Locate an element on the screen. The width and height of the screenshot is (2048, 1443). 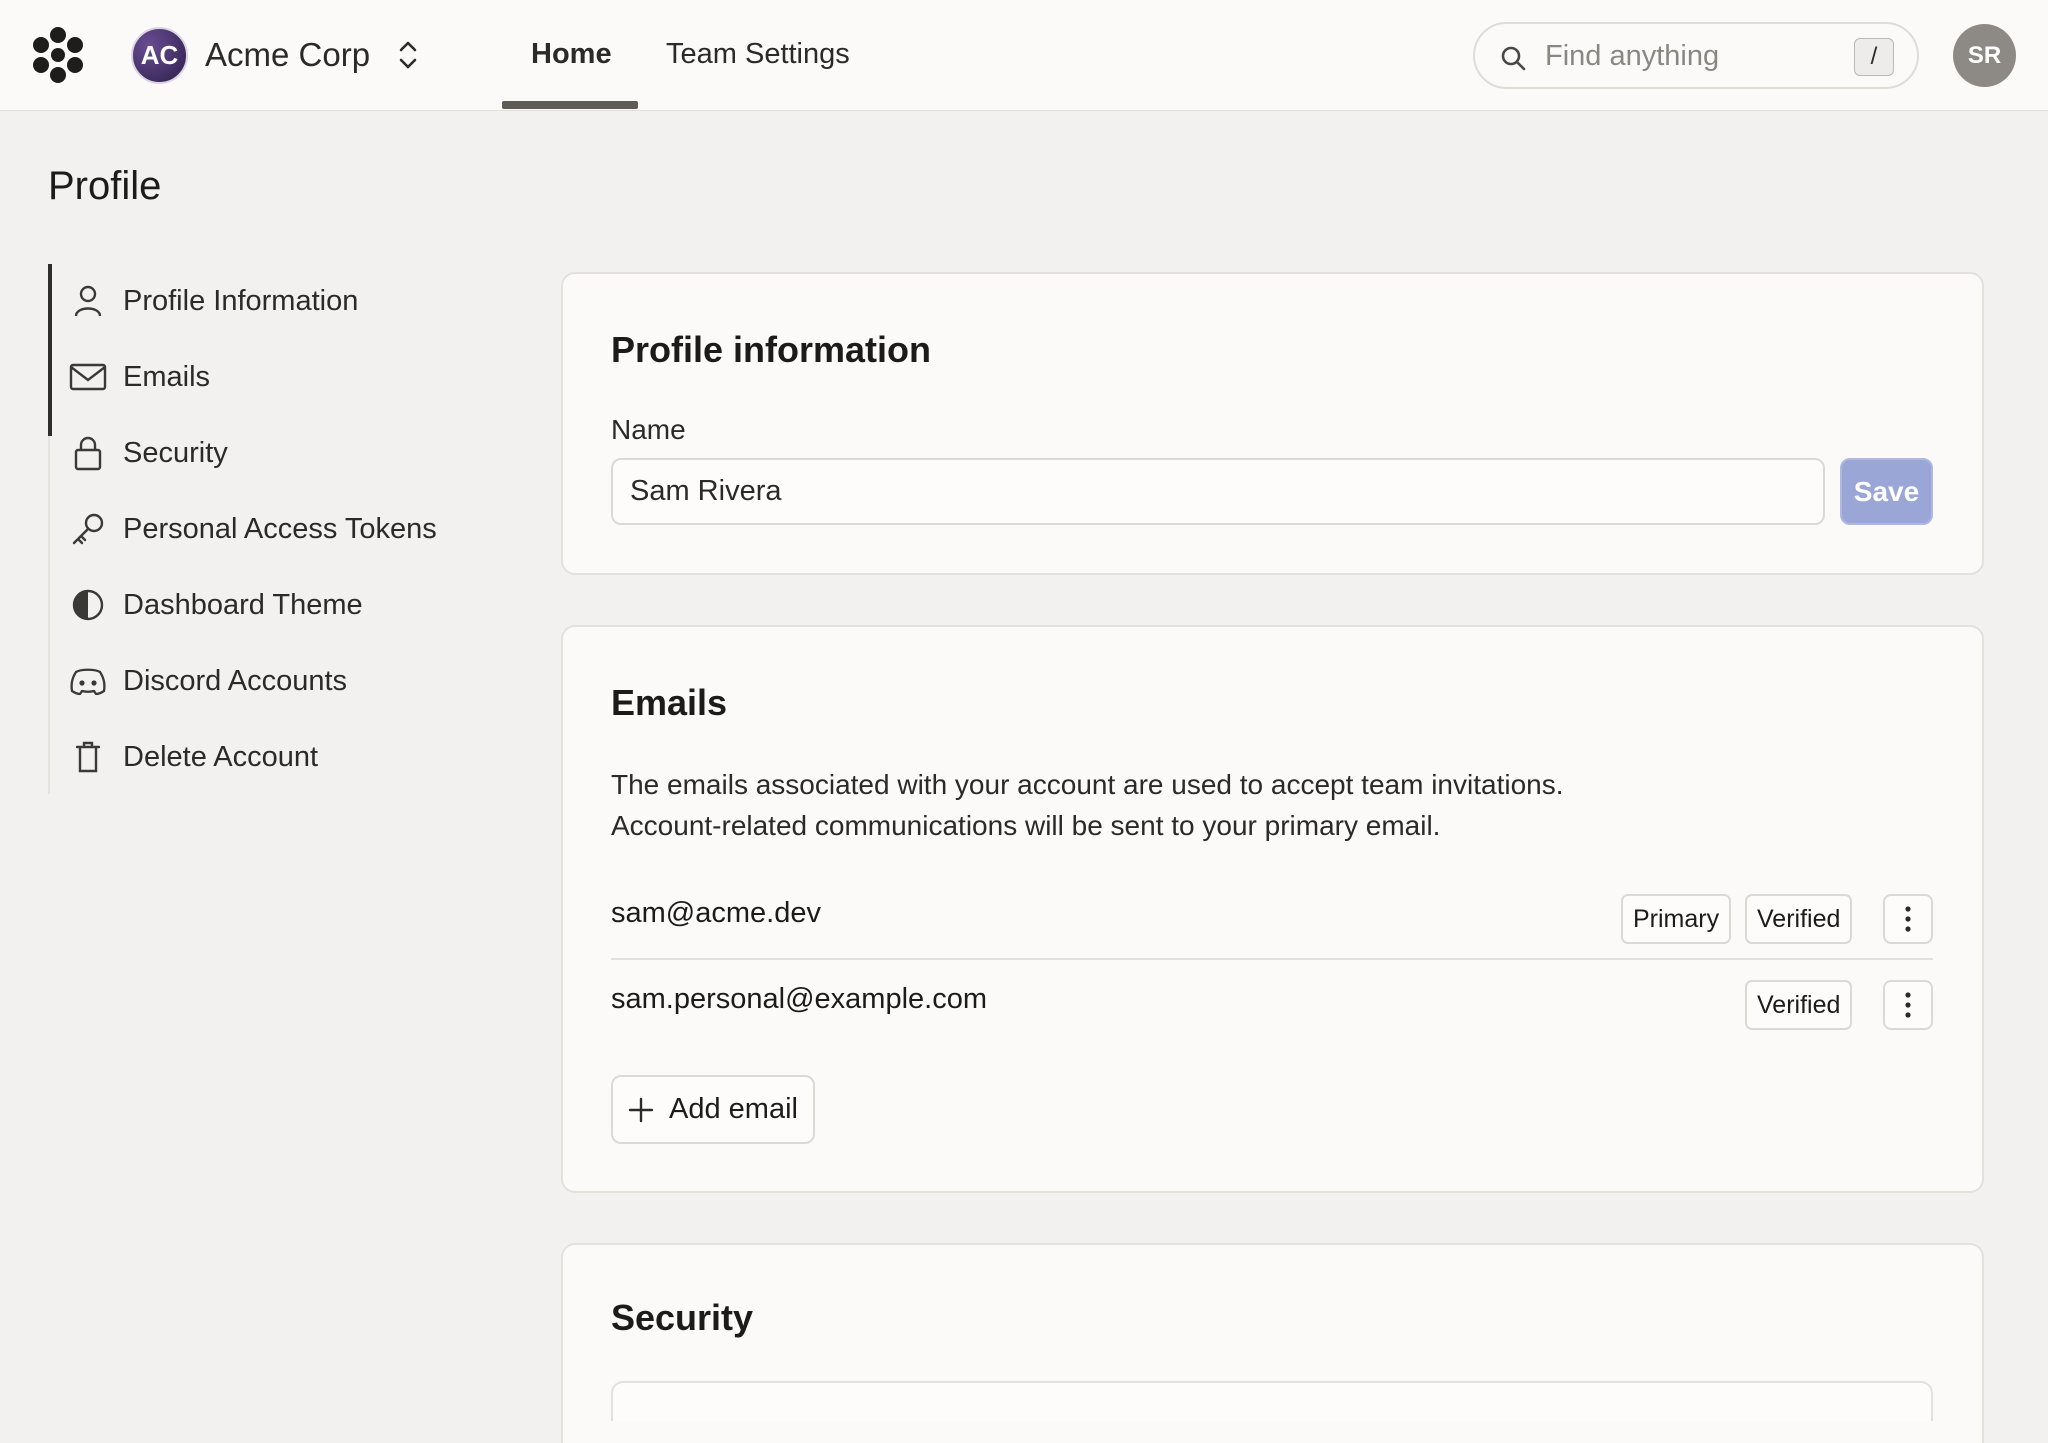
lock-icon is located at coordinates (88, 453).